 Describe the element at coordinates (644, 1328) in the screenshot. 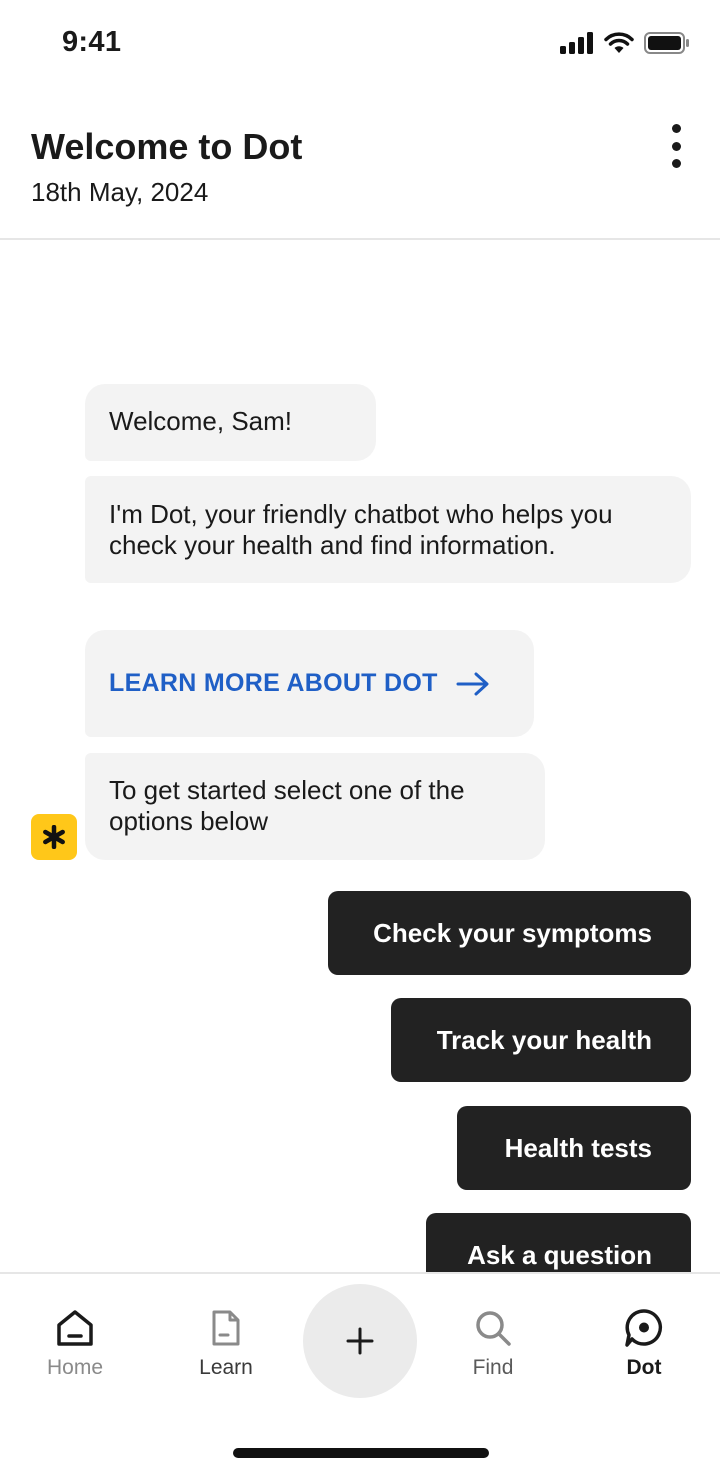

I see `chat-icon` at that location.